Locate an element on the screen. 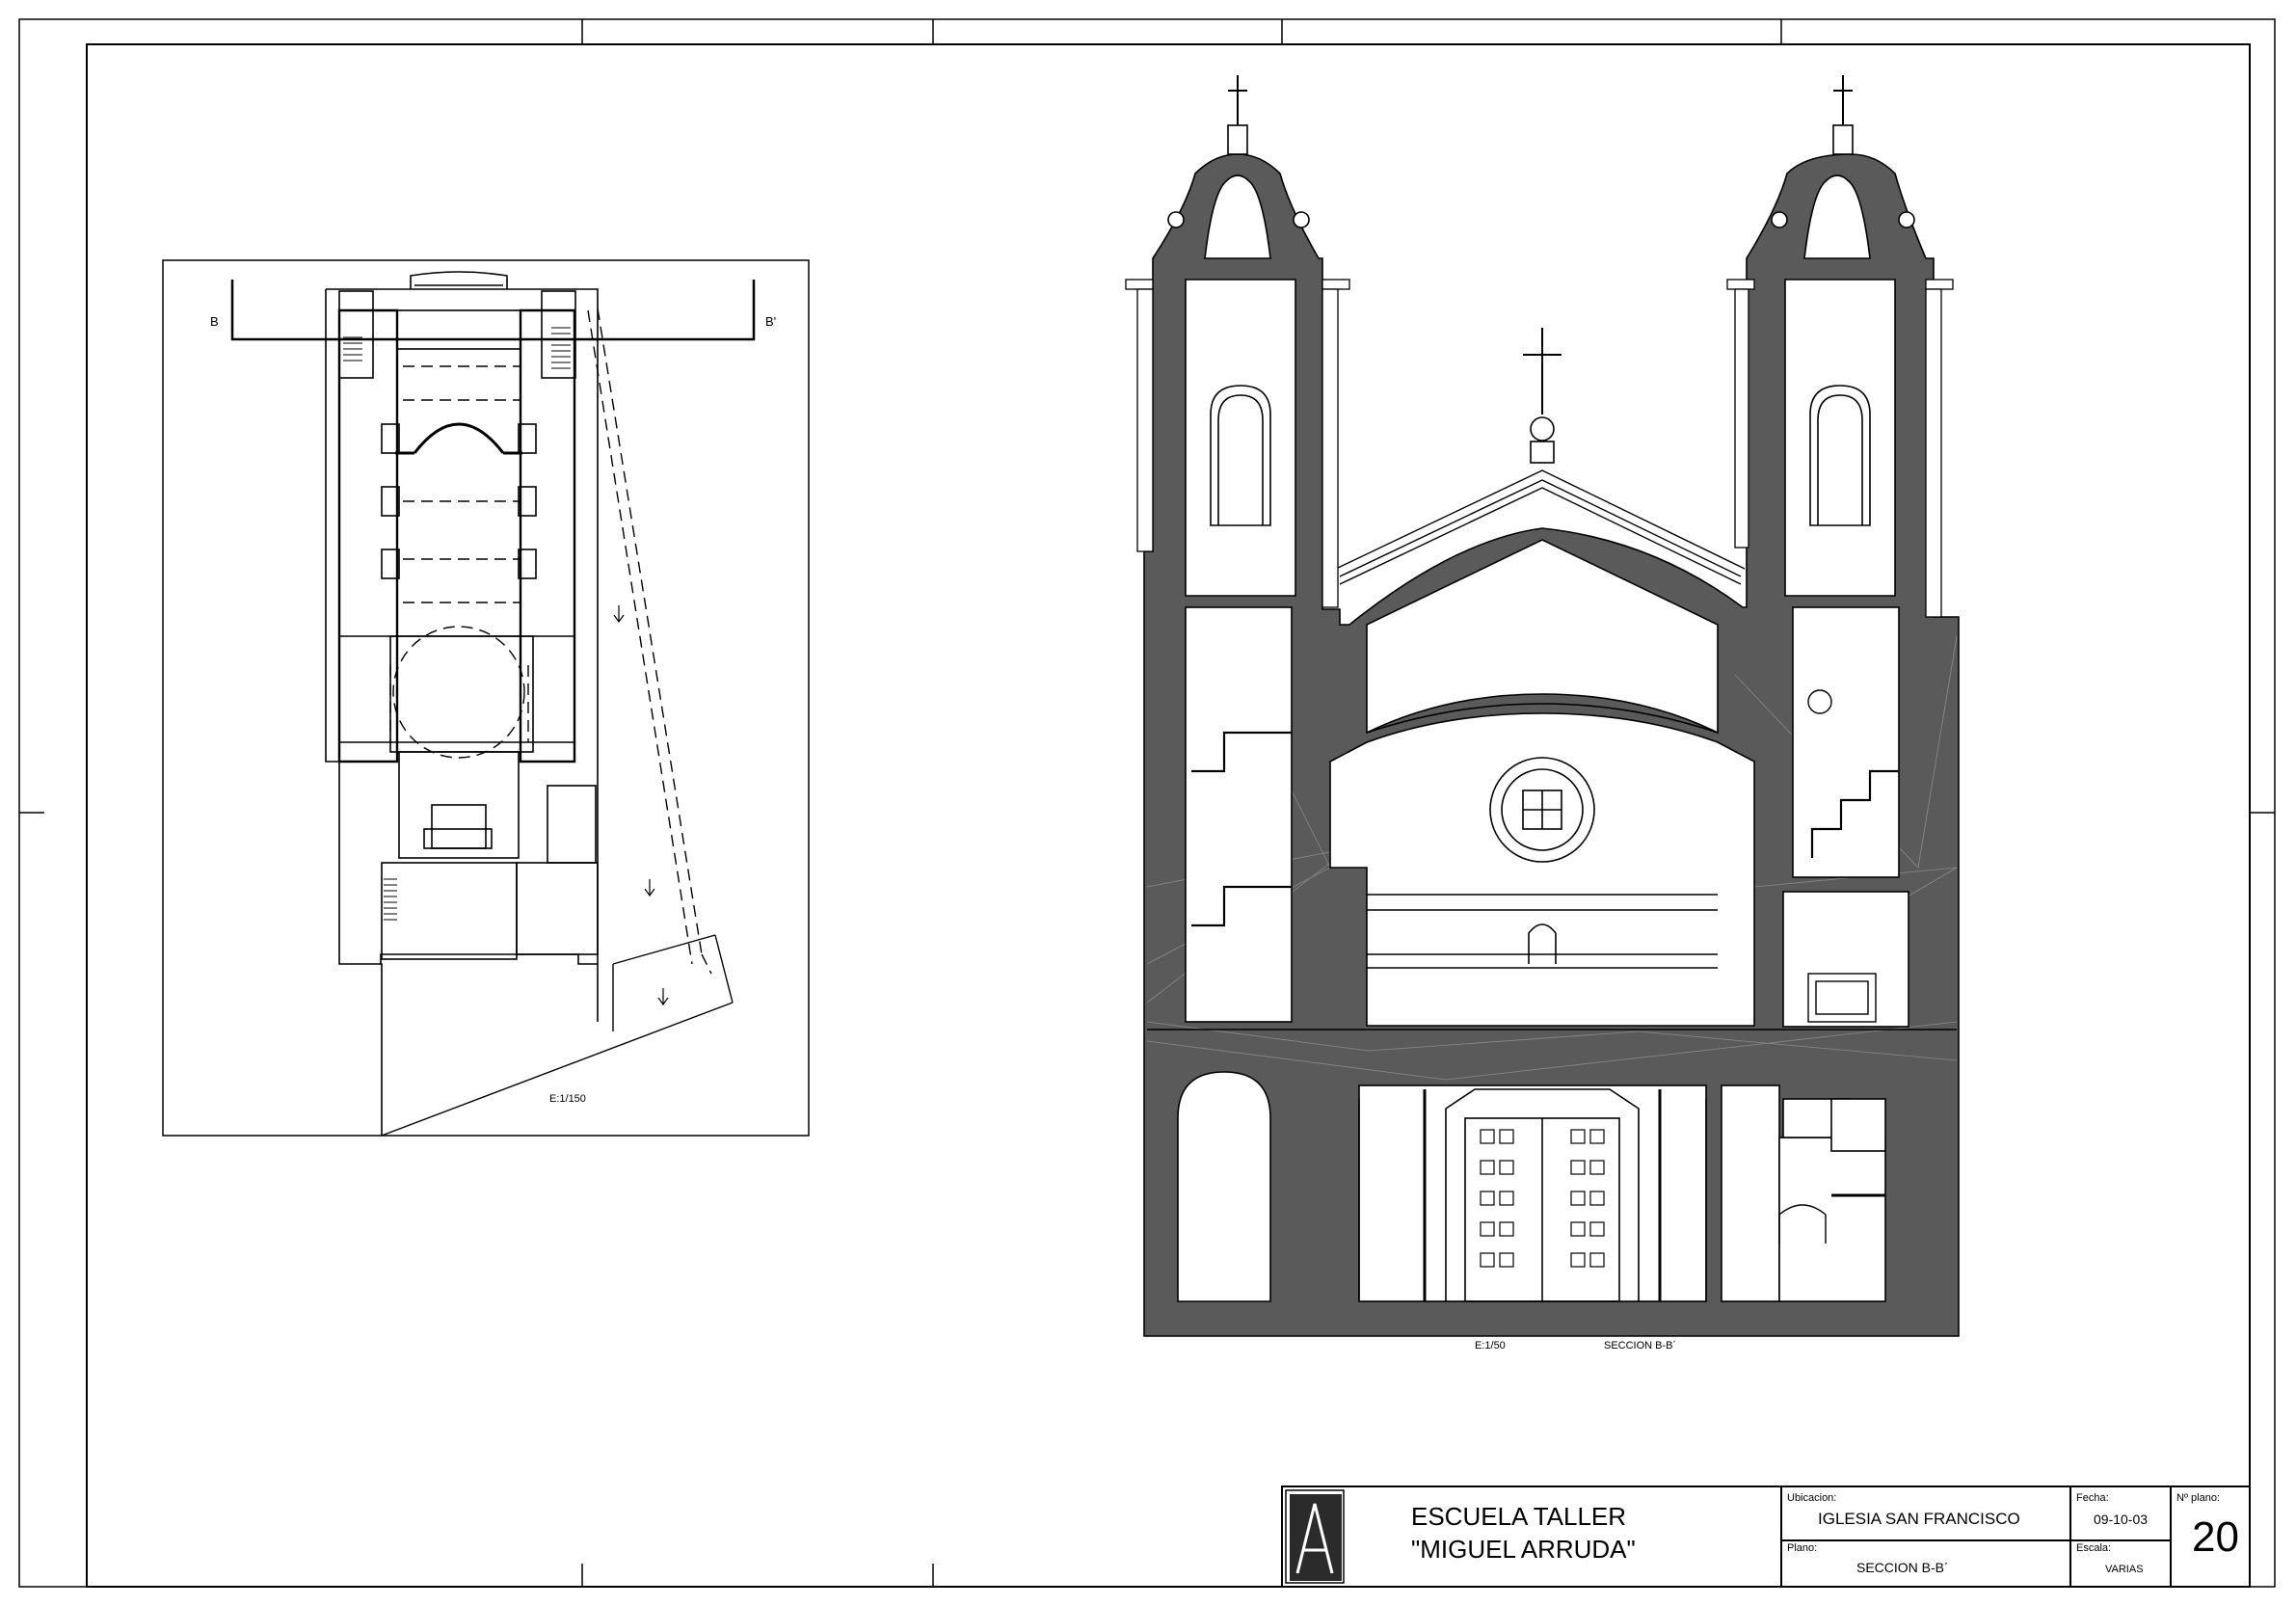 This screenshot has width=2296, height=1606. escala-label: Escala: is located at coordinates (2094, 1548).